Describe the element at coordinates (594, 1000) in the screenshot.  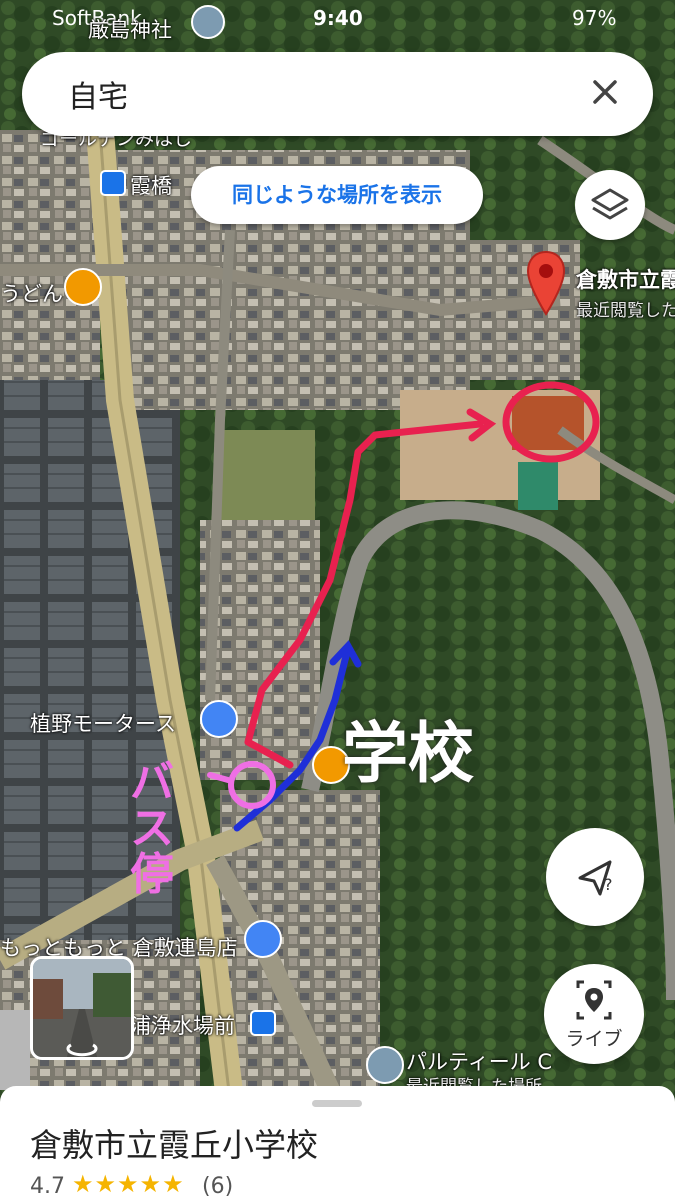
I see `live-view-icon` at that location.